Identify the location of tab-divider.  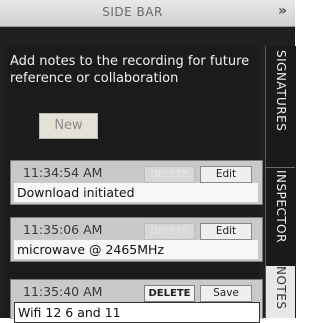
(280, 167).